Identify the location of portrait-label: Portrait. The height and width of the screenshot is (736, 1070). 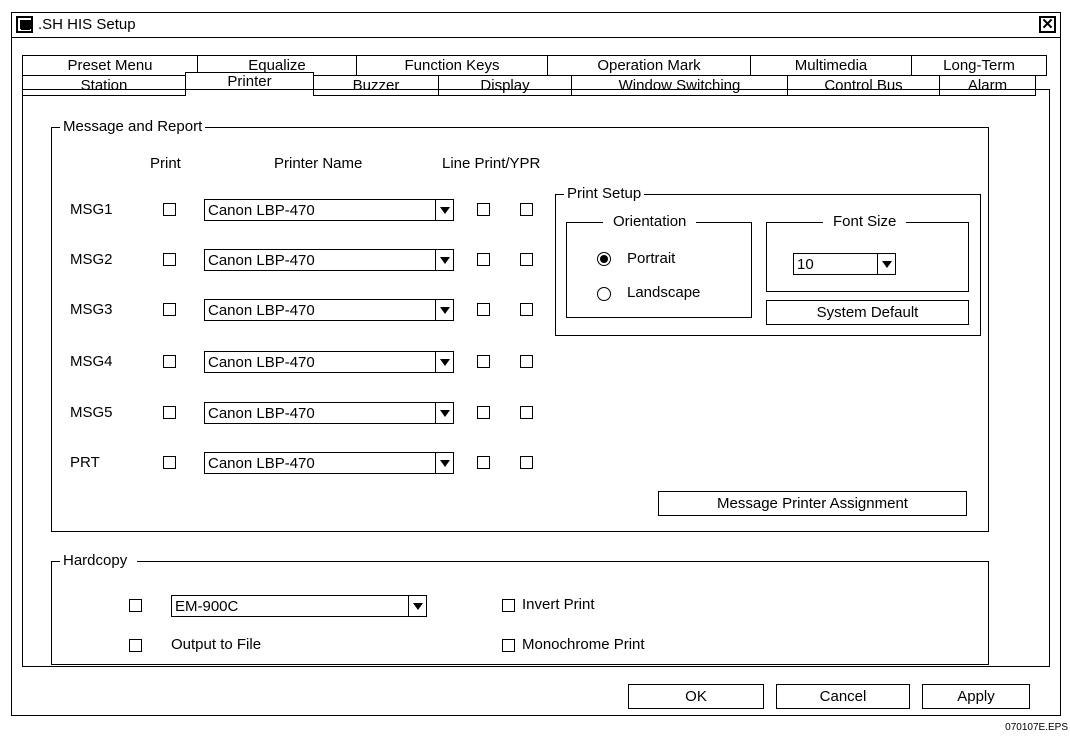
(651, 258).